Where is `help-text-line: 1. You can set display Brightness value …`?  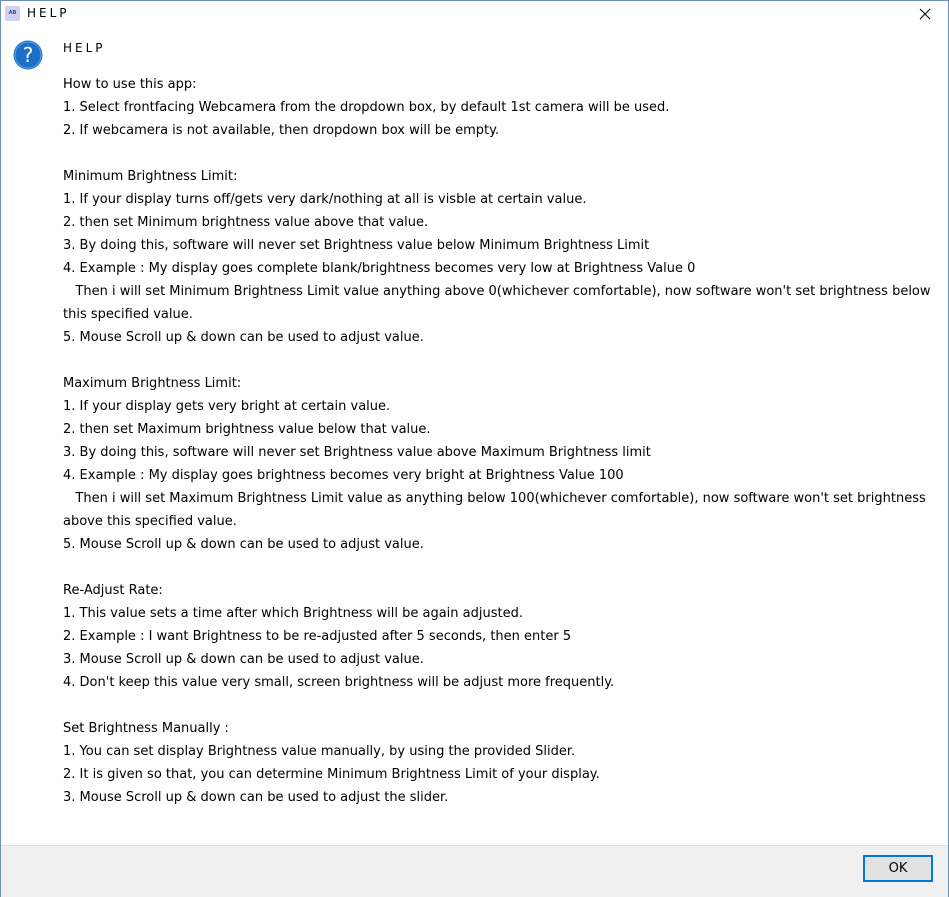 help-text-line: 1. You can set display Brightness value … is located at coordinates (319, 751).